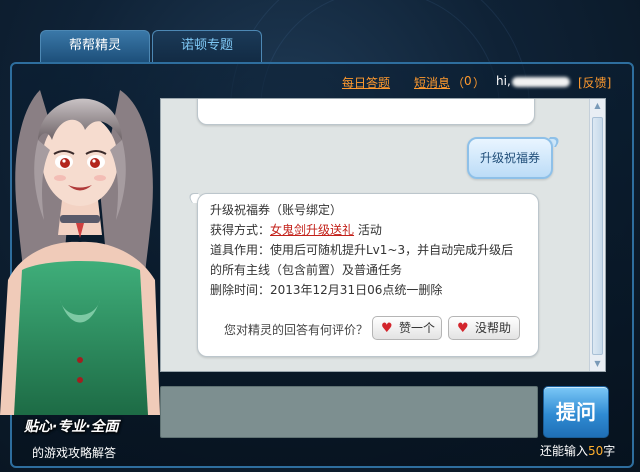 The width and height of the screenshot is (640, 472). I want to click on daily-quiz-link: 每日答题, so click(366, 82).